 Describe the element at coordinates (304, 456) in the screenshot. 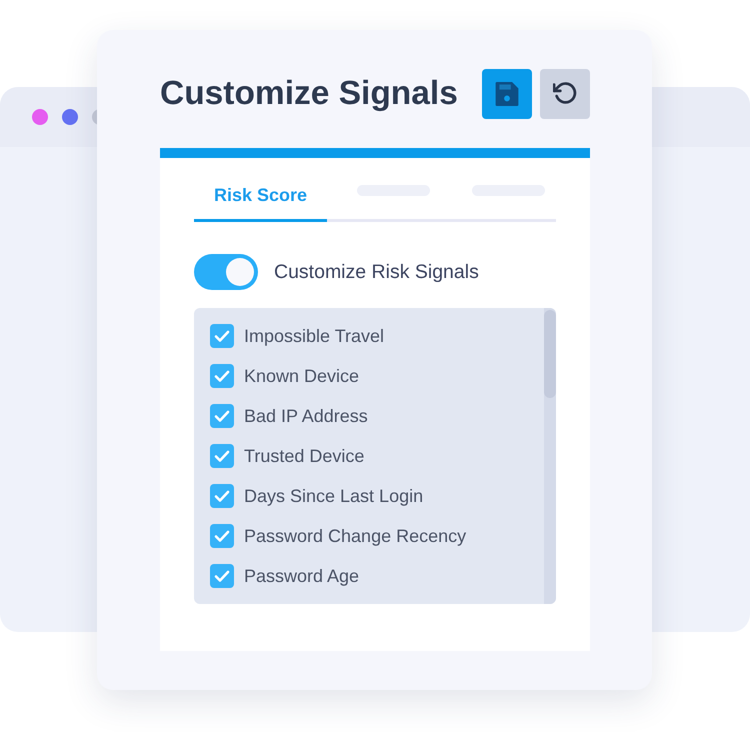

I see `checkbox-label: Trusted Device` at that location.